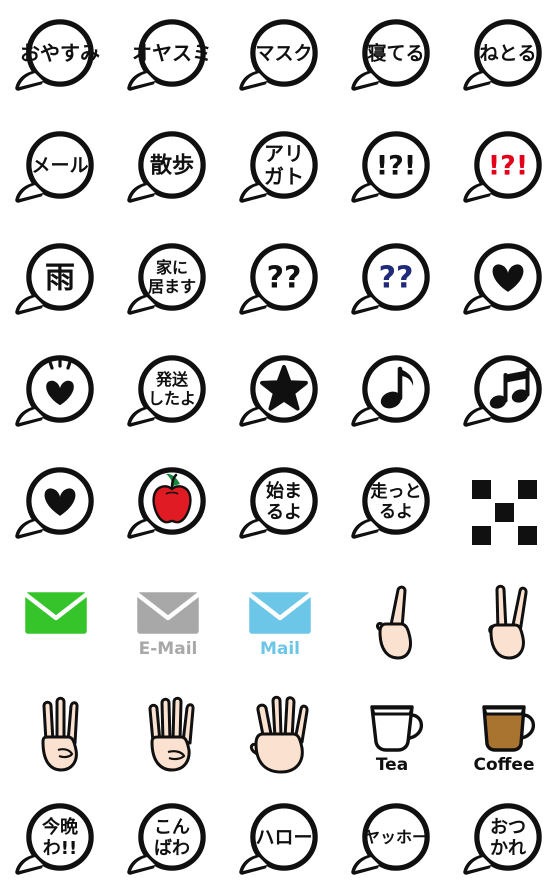 The height and width of the screenshot is (896, 560). Describe the element at coordinates (172, 53) in the screenshot. I see `bubble-text-line: オヤスミ` at that location.